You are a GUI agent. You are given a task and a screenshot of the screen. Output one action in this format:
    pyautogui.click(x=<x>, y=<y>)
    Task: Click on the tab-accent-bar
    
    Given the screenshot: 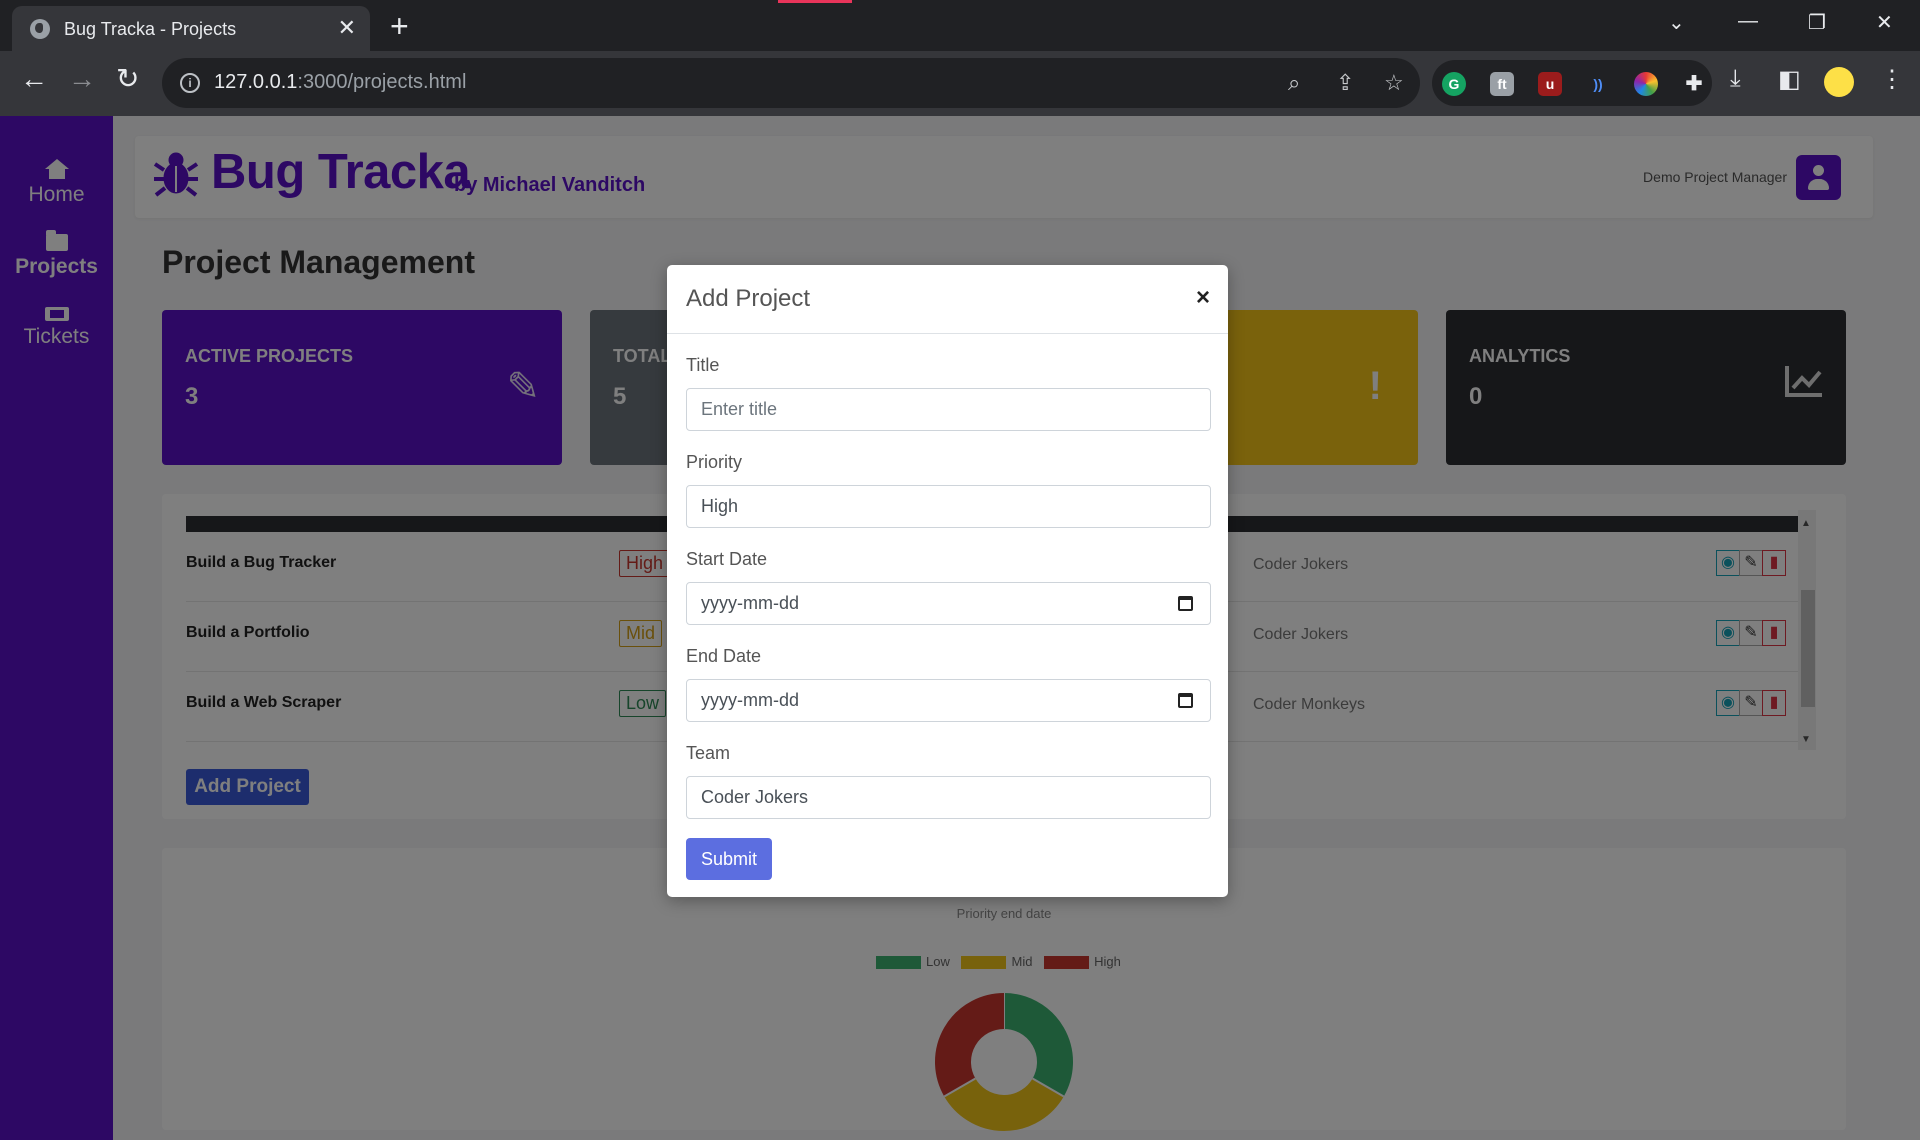 What is the action you would take?
    pyautogui.click(x=815, y=1)
    